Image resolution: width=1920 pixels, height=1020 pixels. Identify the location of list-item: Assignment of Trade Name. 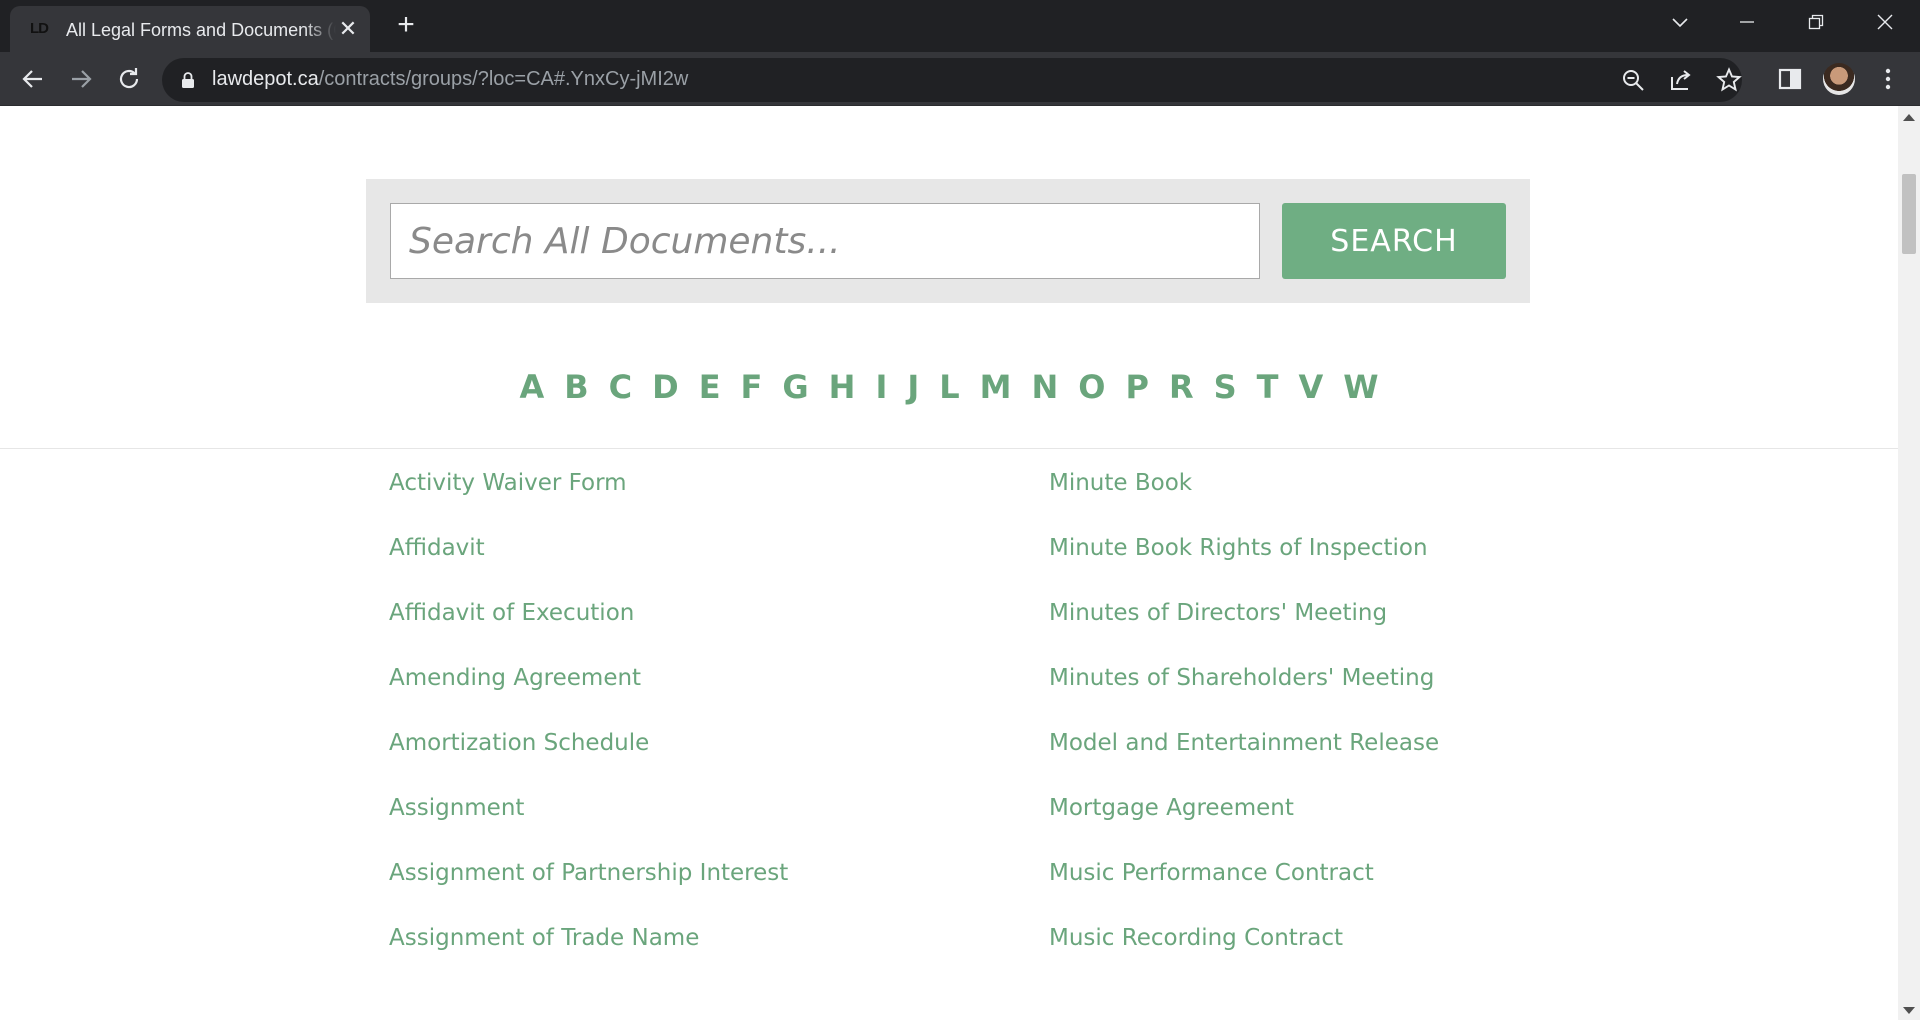
(689, 941).